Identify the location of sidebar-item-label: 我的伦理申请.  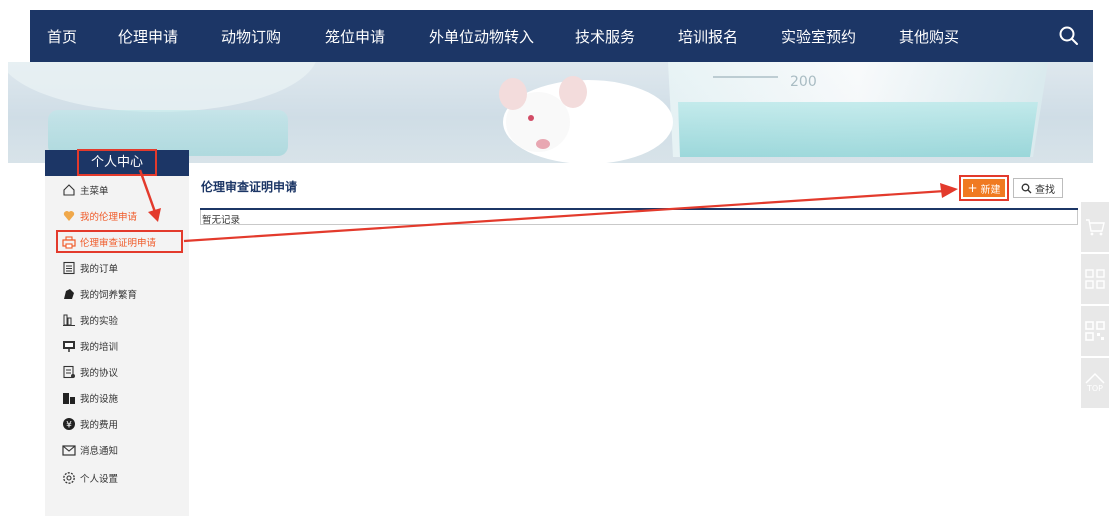
(109, 217).